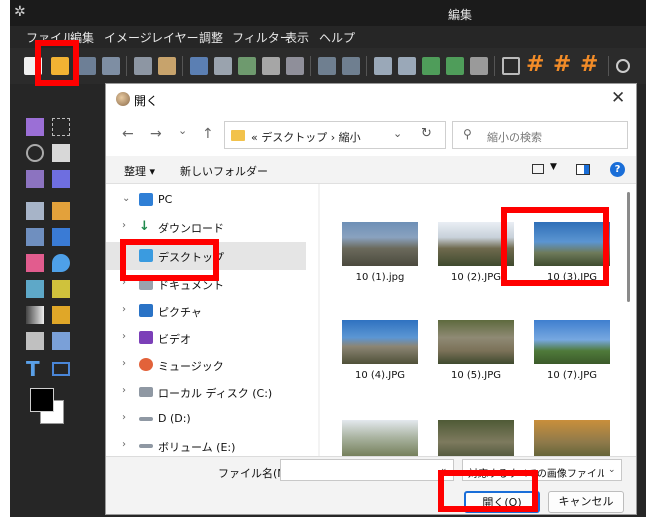 The image size is (646, 517). Describe the element at coordinates (61, 179) in the screenshot. I see `crop-icon` at that location.